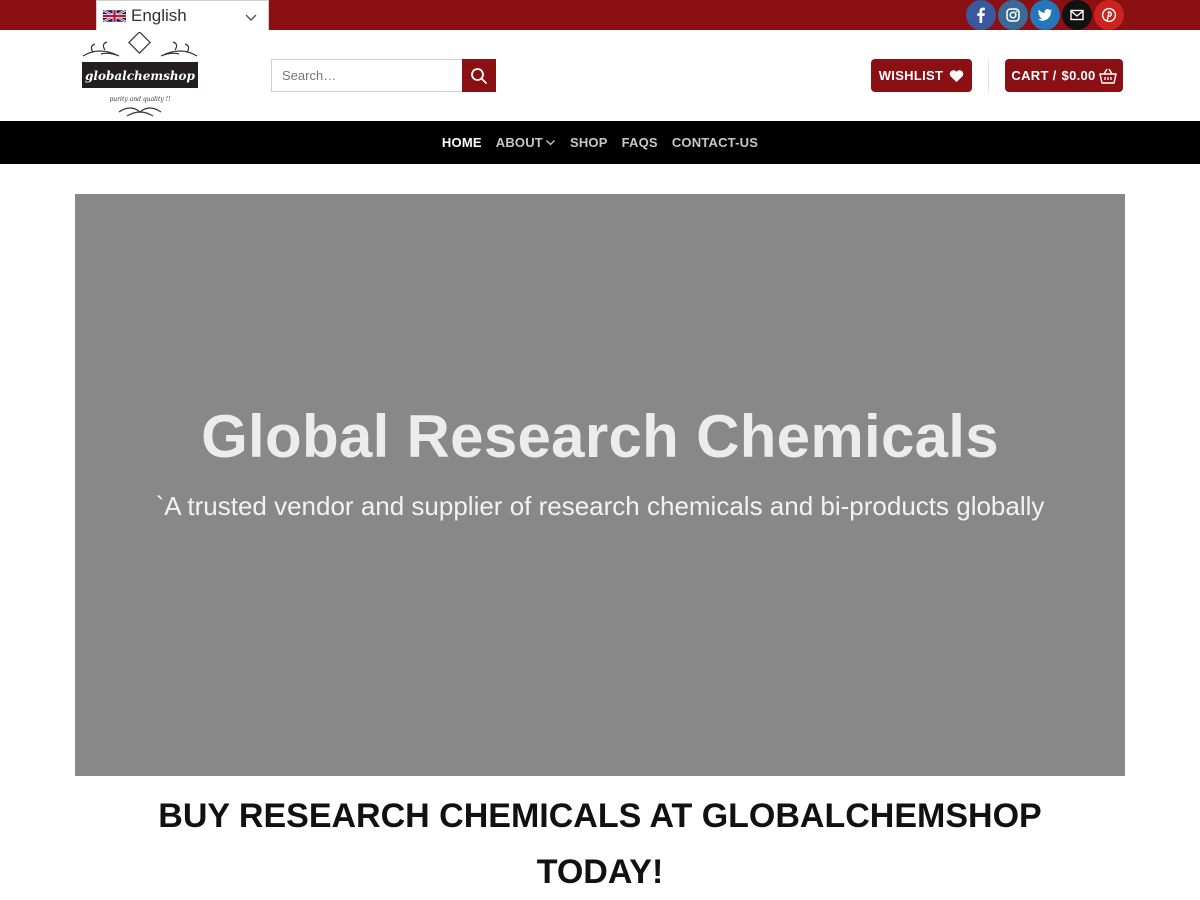 The width and height of the screenshot is (1200, 900). I want to click on header-divider, so click(988, 76).